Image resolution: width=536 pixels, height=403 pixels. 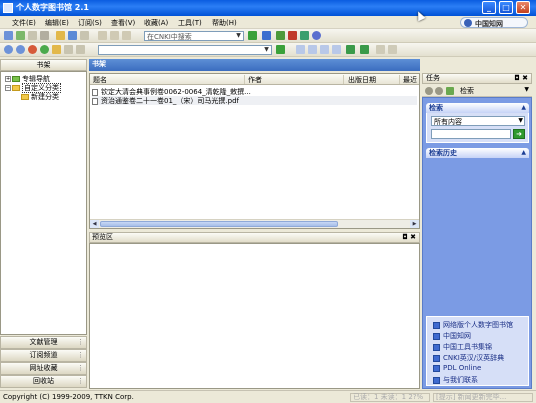 I want to click on flag-icon, so click(x=292, y=35).